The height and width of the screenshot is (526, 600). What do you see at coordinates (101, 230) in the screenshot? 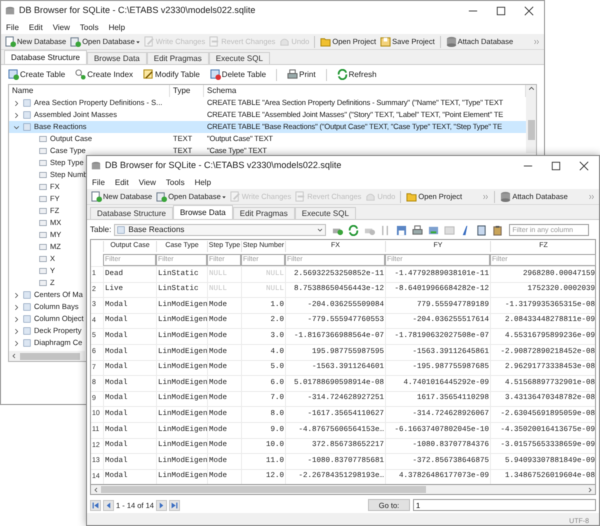
I see `field-label: Table:` at bounding box center [101, 230].